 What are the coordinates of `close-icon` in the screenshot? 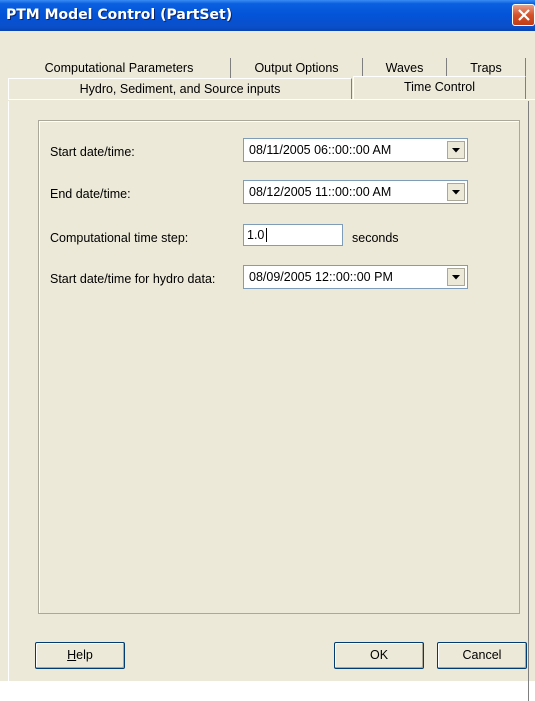 It's located at (524, 15).